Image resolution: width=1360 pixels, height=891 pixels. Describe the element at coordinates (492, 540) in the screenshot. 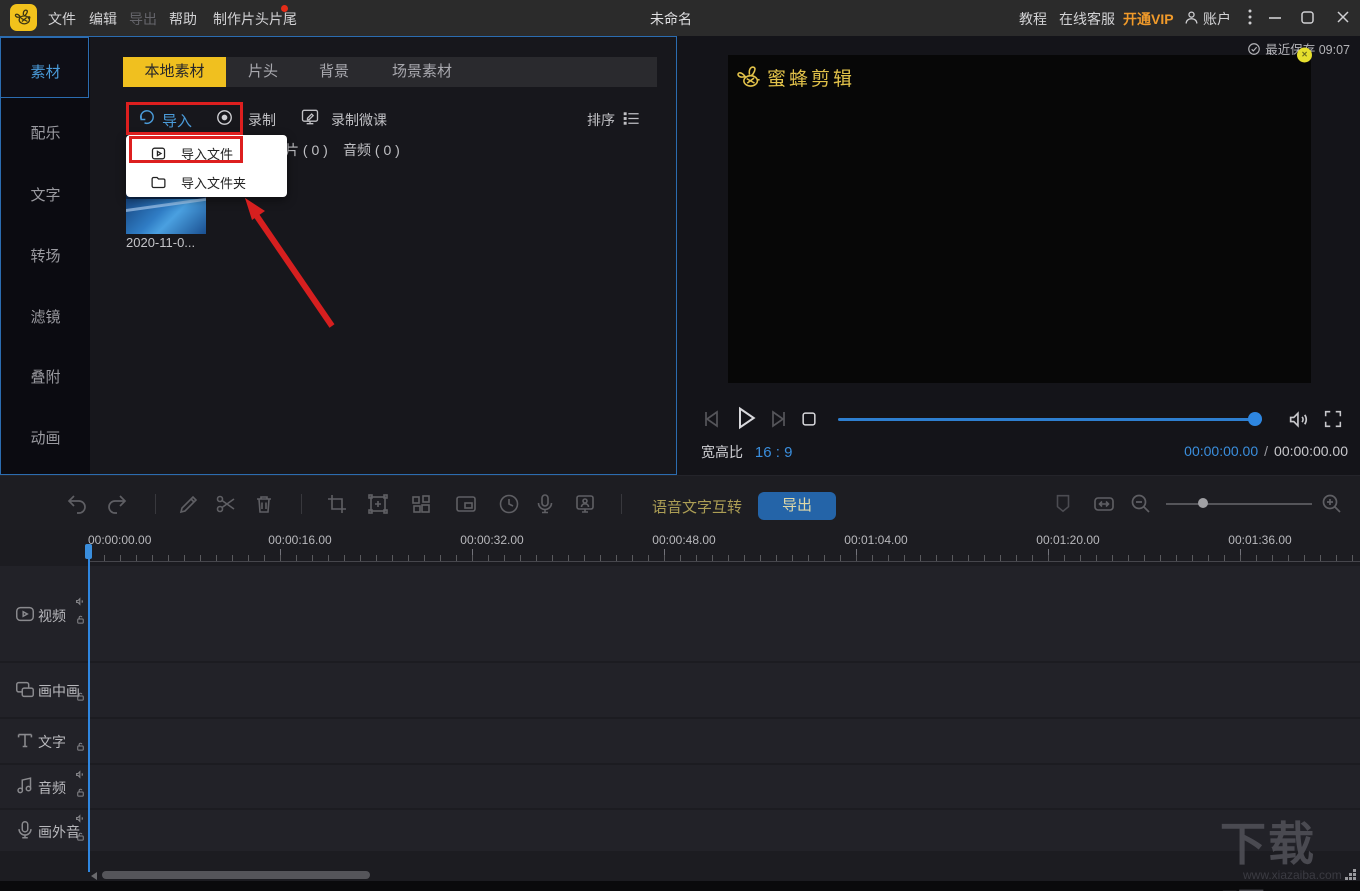

I see `ruler-tick-label: 00:00:32.00` at that location.